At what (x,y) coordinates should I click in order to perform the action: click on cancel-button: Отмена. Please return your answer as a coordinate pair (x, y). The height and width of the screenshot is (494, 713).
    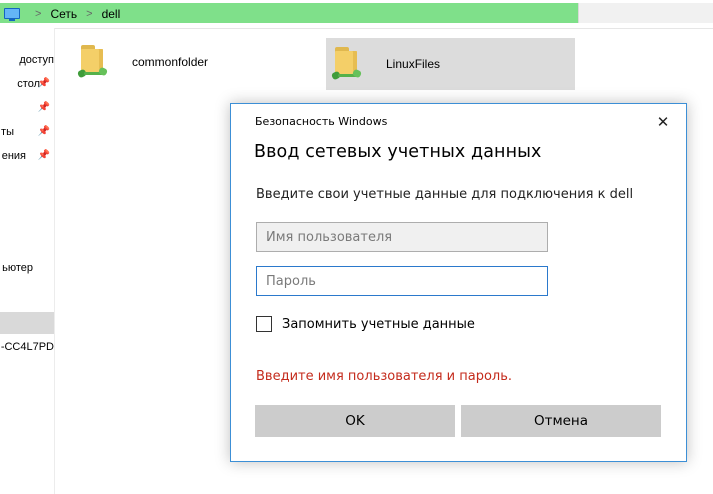
    Looking at the image, I should click on (561, 421).